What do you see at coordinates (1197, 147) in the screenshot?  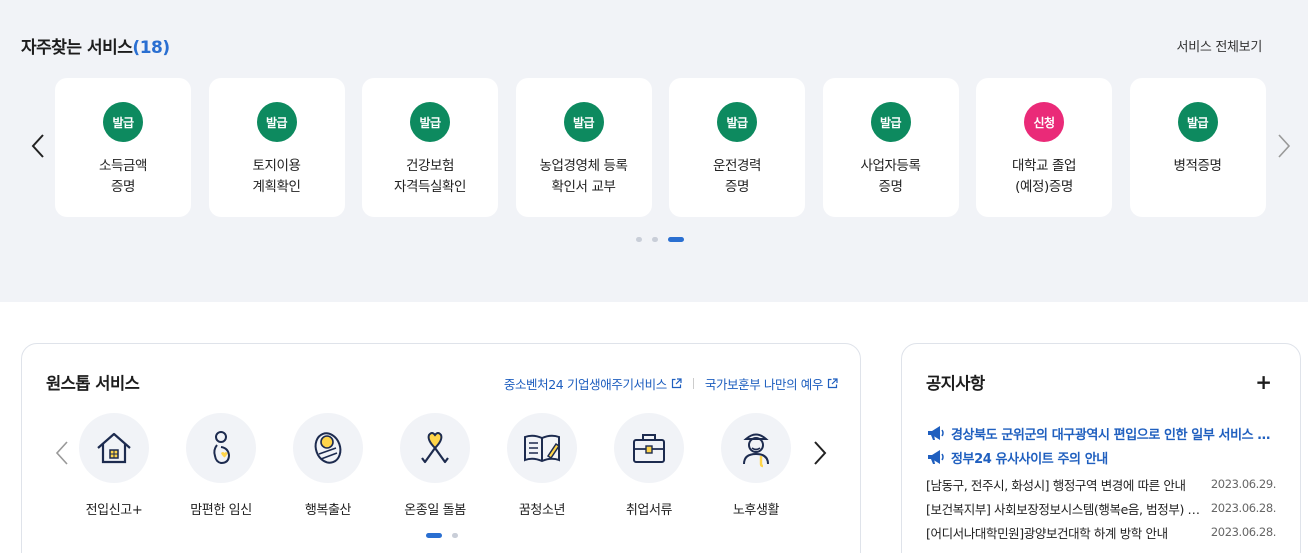 I see `service-card: 발급병적증명` at bounding box center [1197, 147].